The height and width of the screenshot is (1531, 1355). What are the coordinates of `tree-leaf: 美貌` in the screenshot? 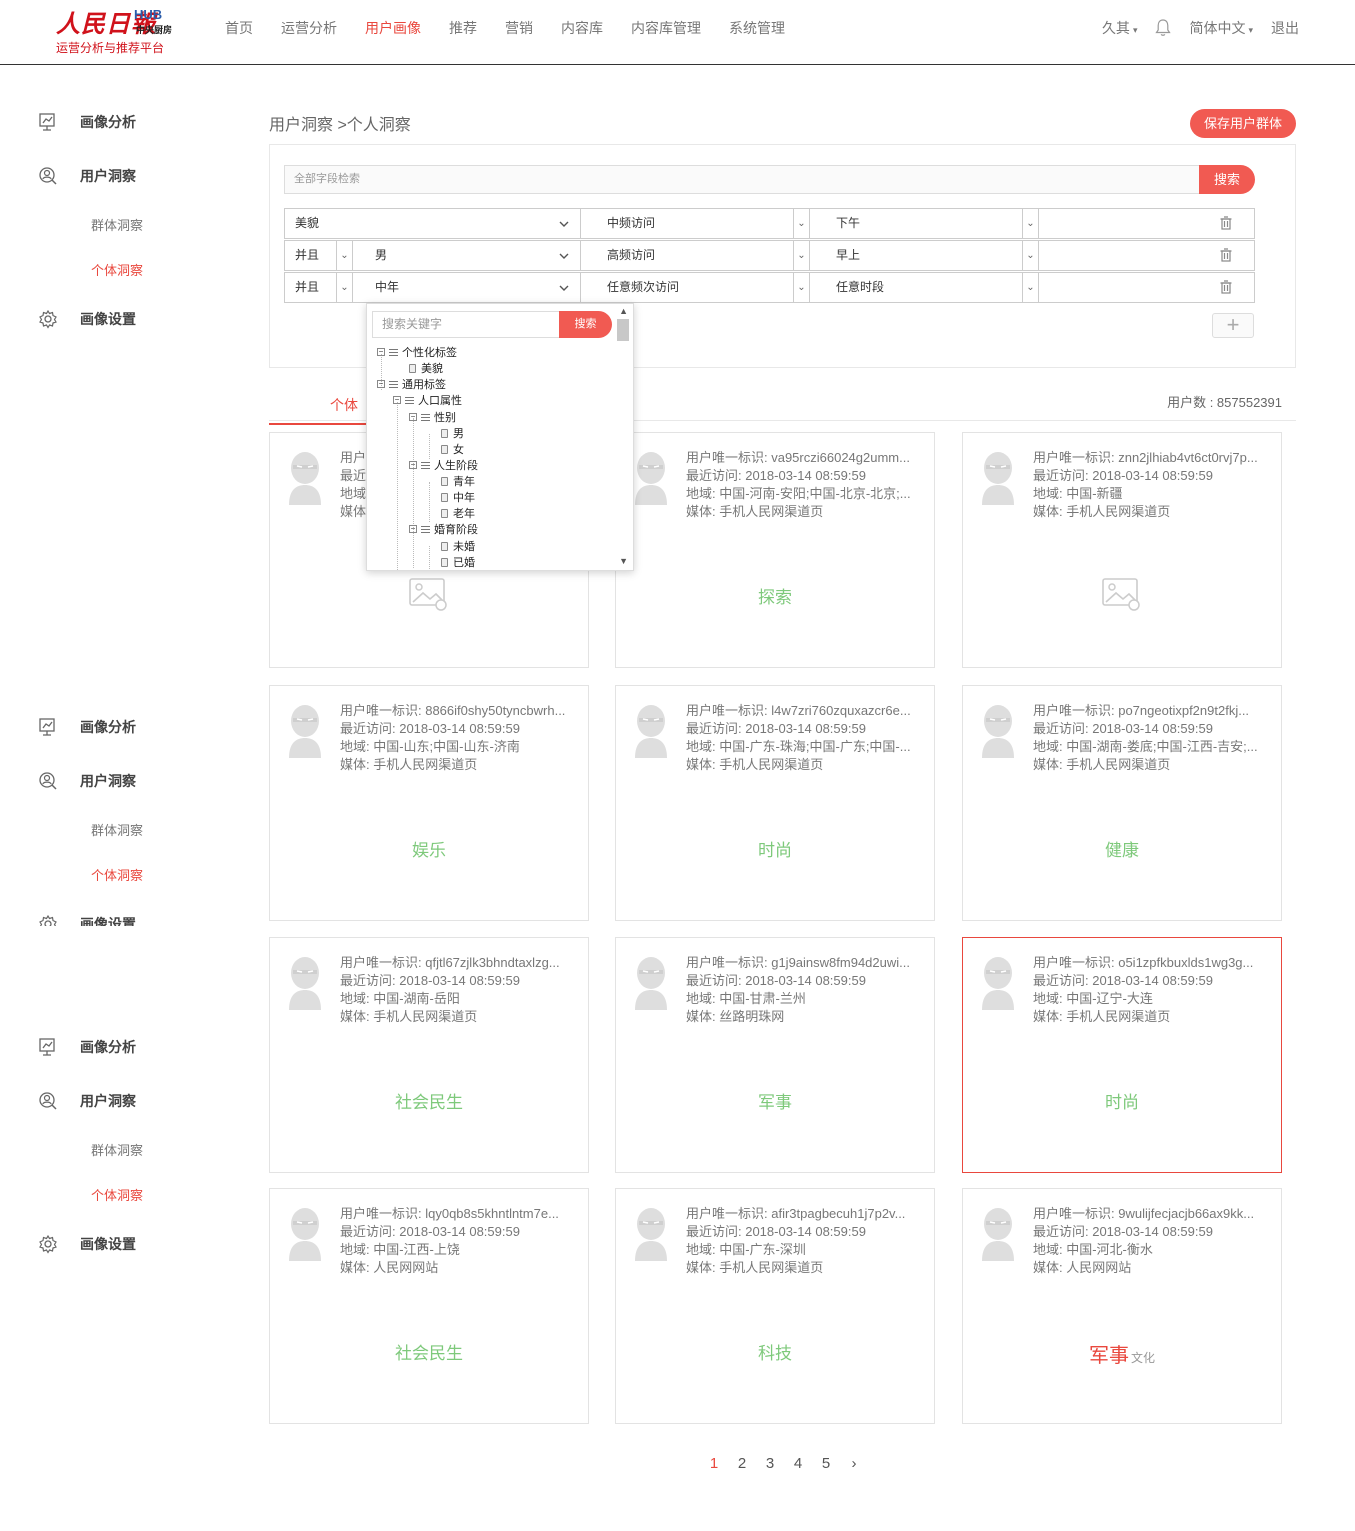 It's located at (426, 368).